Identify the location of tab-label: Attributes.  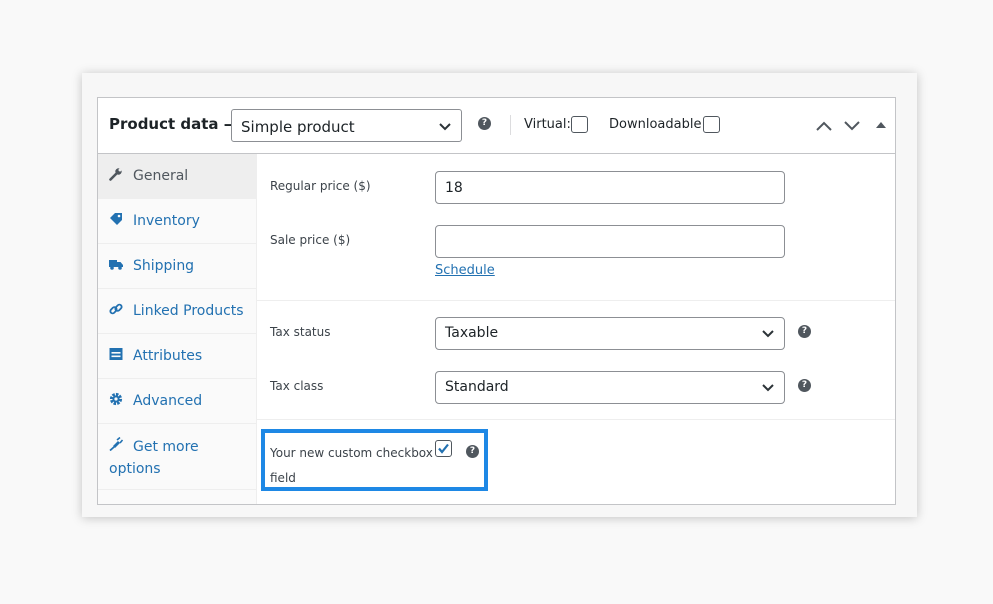
(168, 356).